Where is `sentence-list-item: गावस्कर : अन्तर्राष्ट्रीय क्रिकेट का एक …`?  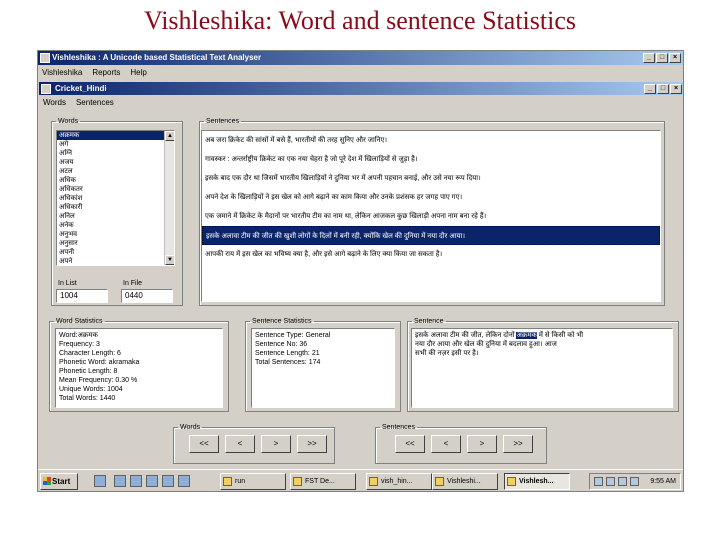
sentence-list-item: गावस्कर : अन्तर्राष्ट्रीय क्रिकेट का एक … is located at coordinates (431, 159).